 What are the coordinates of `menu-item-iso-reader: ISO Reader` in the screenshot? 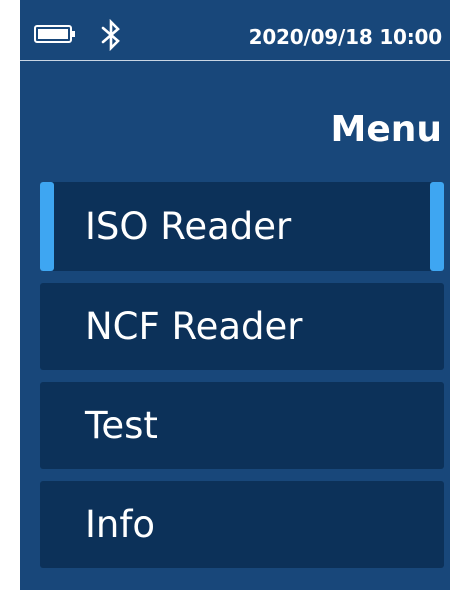 It's located at (242, 226).